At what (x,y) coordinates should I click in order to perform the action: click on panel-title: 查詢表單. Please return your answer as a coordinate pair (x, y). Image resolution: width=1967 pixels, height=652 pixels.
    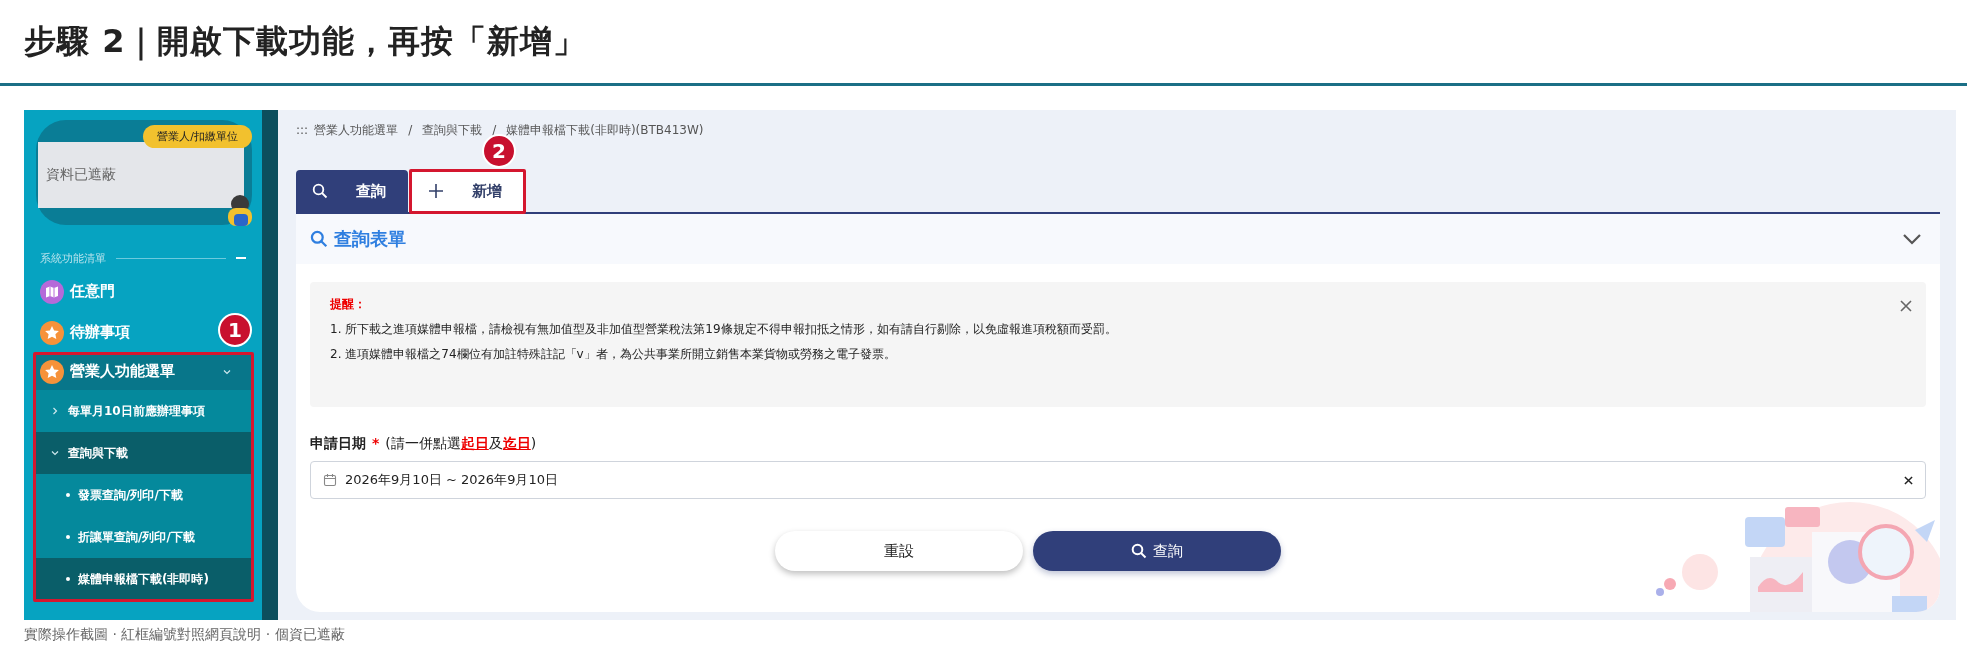
    Looking at the image, I should click on (370, 239).